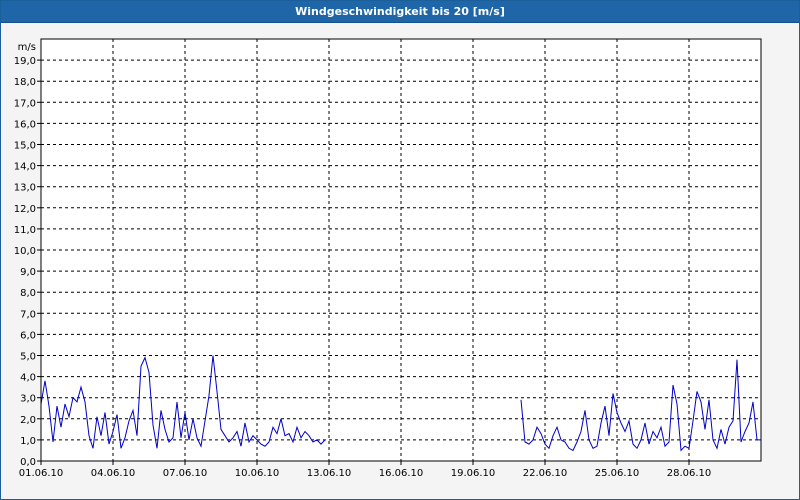  I want to click on y-tick-label: 13,0, so click(25, 188).